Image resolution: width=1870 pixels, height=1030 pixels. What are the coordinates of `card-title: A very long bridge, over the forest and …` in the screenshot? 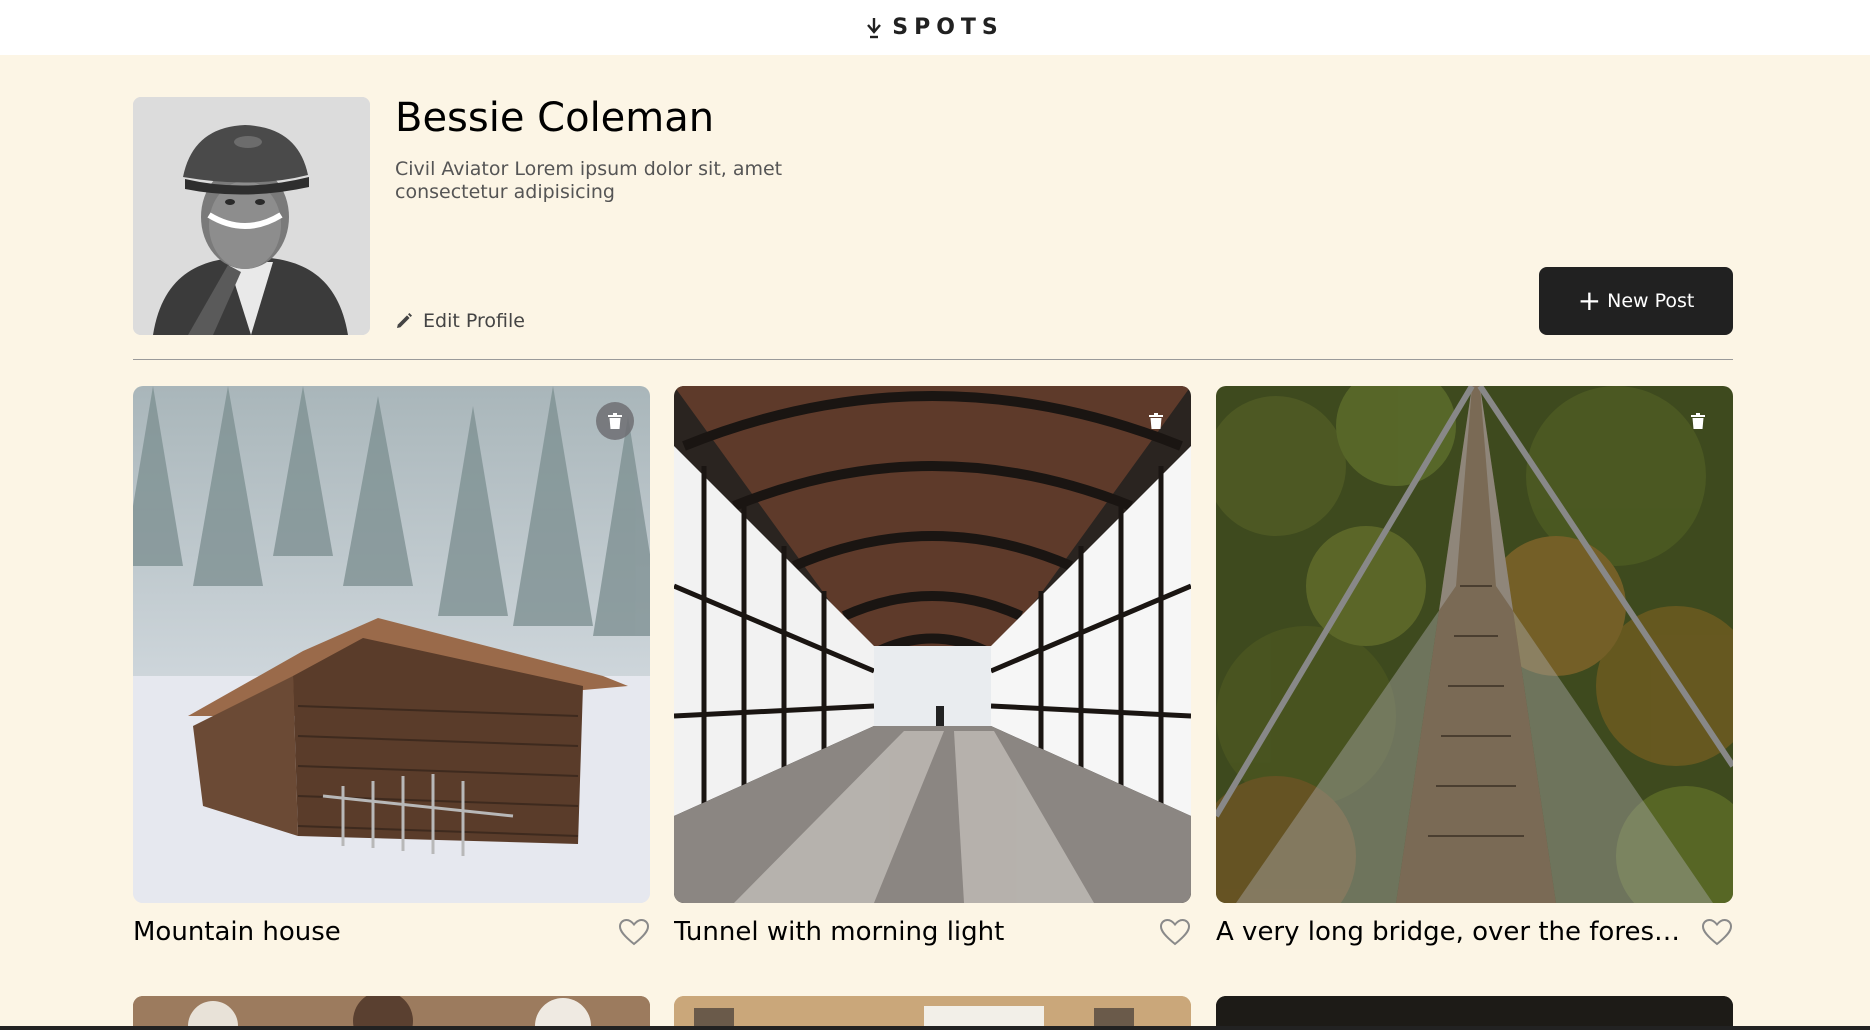 It's located at (1451, 932).